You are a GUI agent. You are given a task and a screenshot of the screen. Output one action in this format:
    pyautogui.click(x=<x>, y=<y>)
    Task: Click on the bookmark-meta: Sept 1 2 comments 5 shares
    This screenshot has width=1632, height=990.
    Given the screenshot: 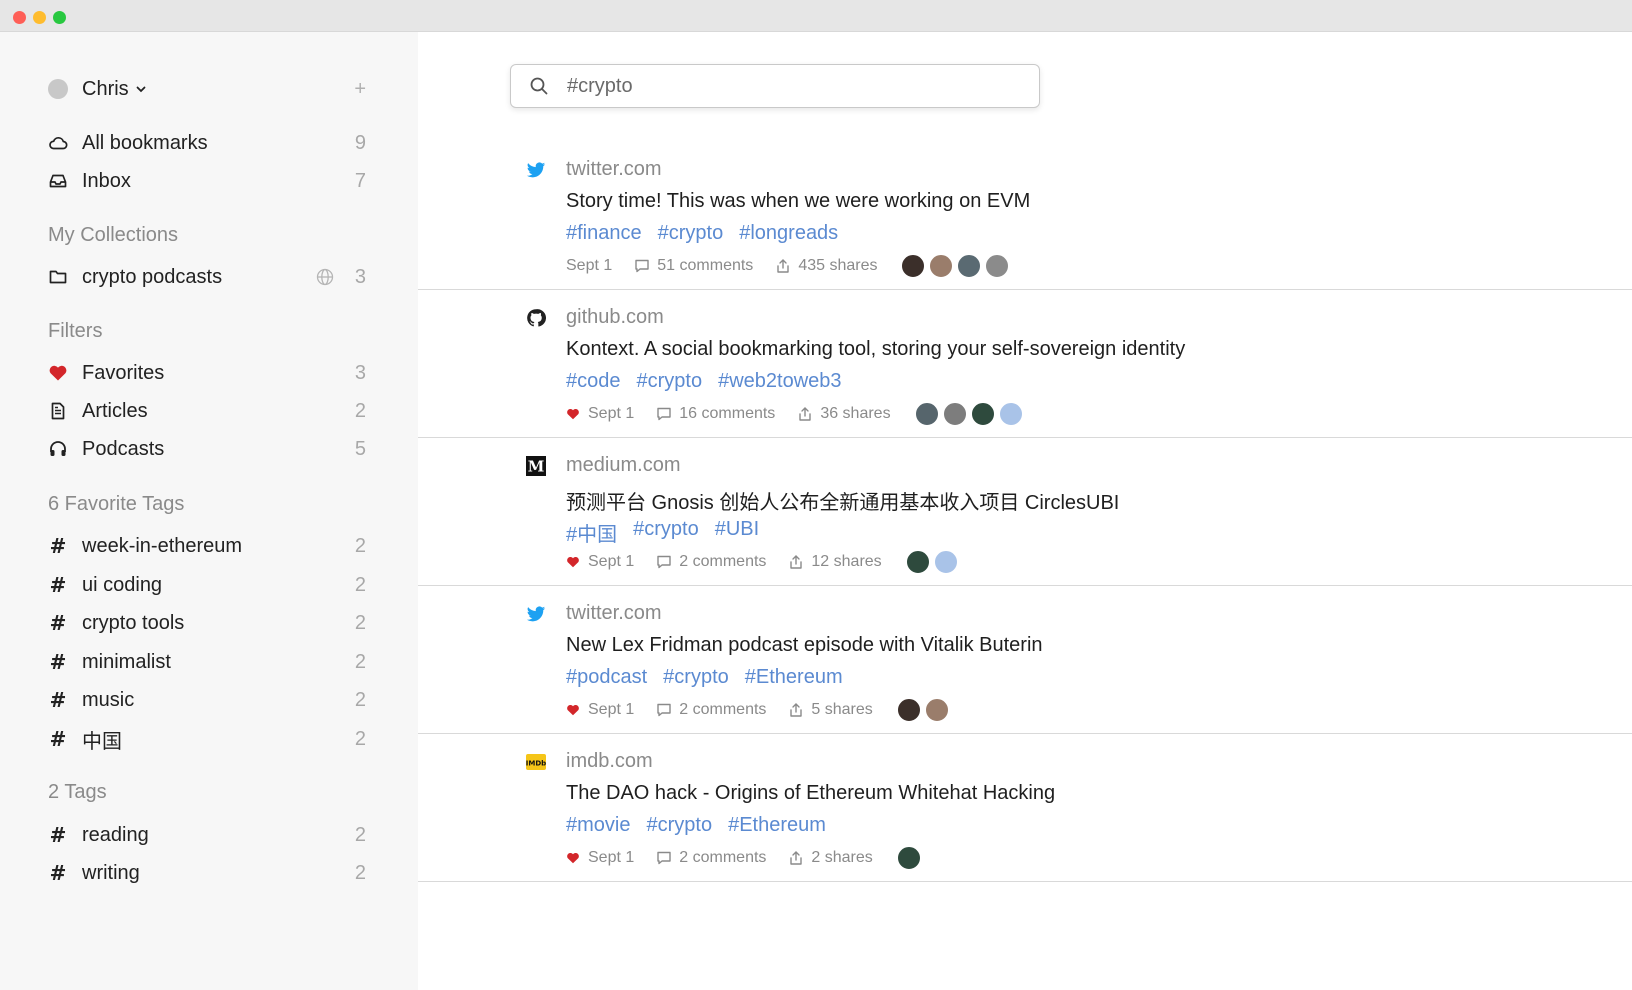 What is the action you would take?
    pyautogui.click(x=757, y=710)
    